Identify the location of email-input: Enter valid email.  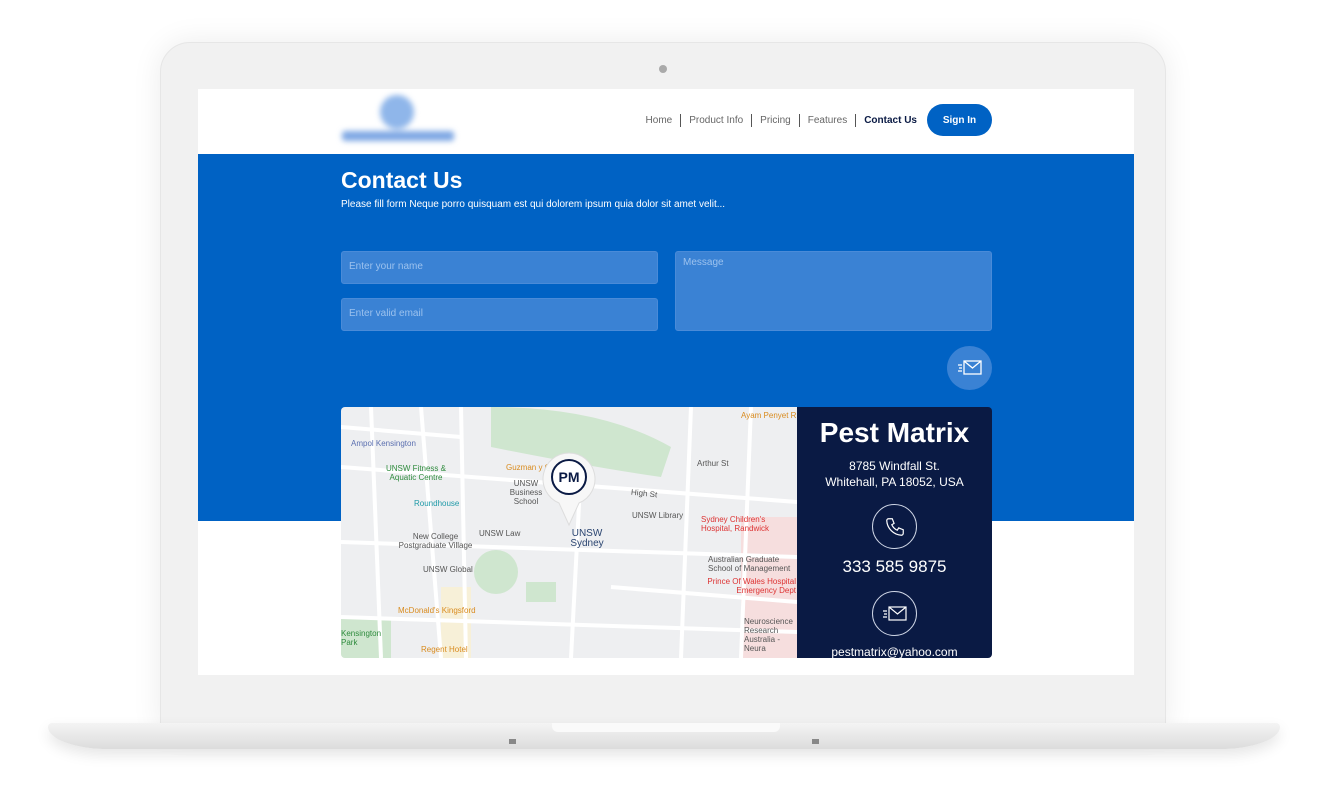
(499, 314).